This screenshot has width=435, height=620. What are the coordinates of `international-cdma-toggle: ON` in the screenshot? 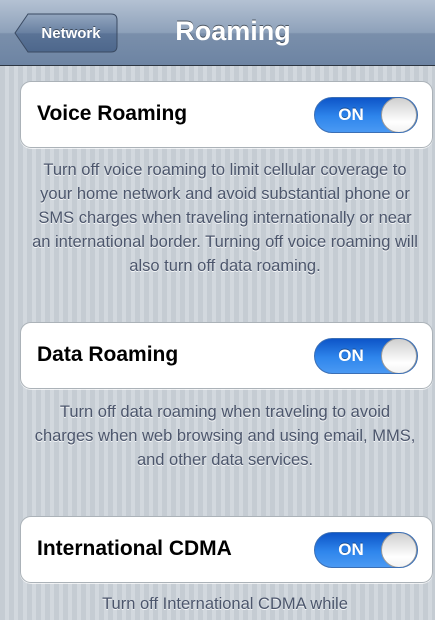 It's located at (366, 550).